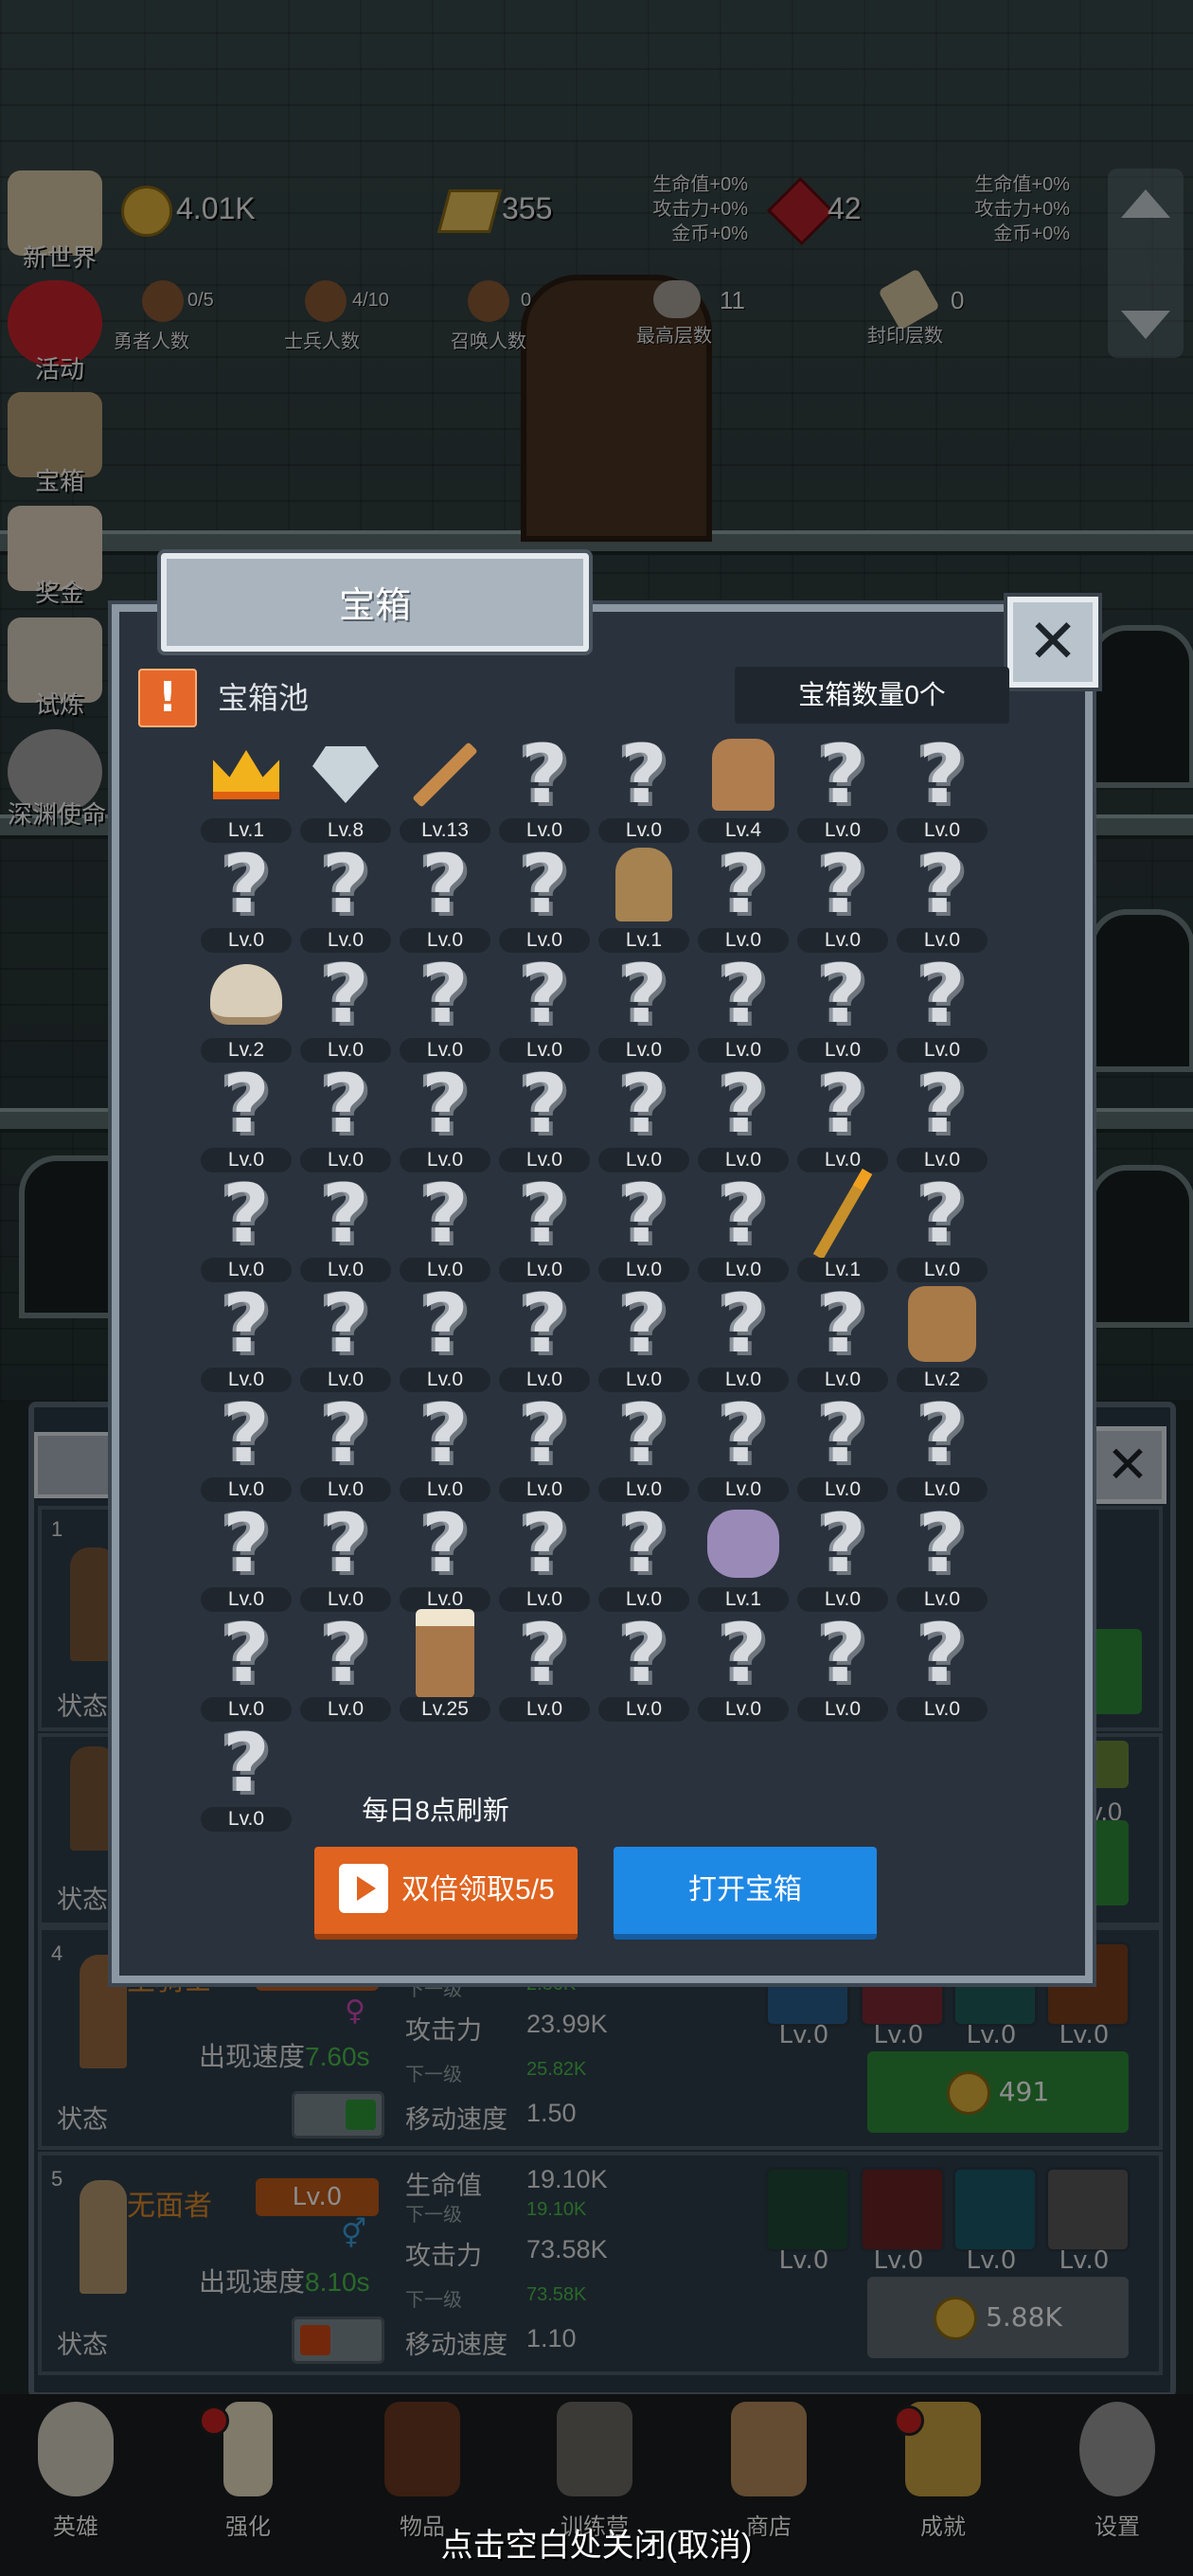  I want to click on chest-pool-item: Lv.25, so click(445, 1666).